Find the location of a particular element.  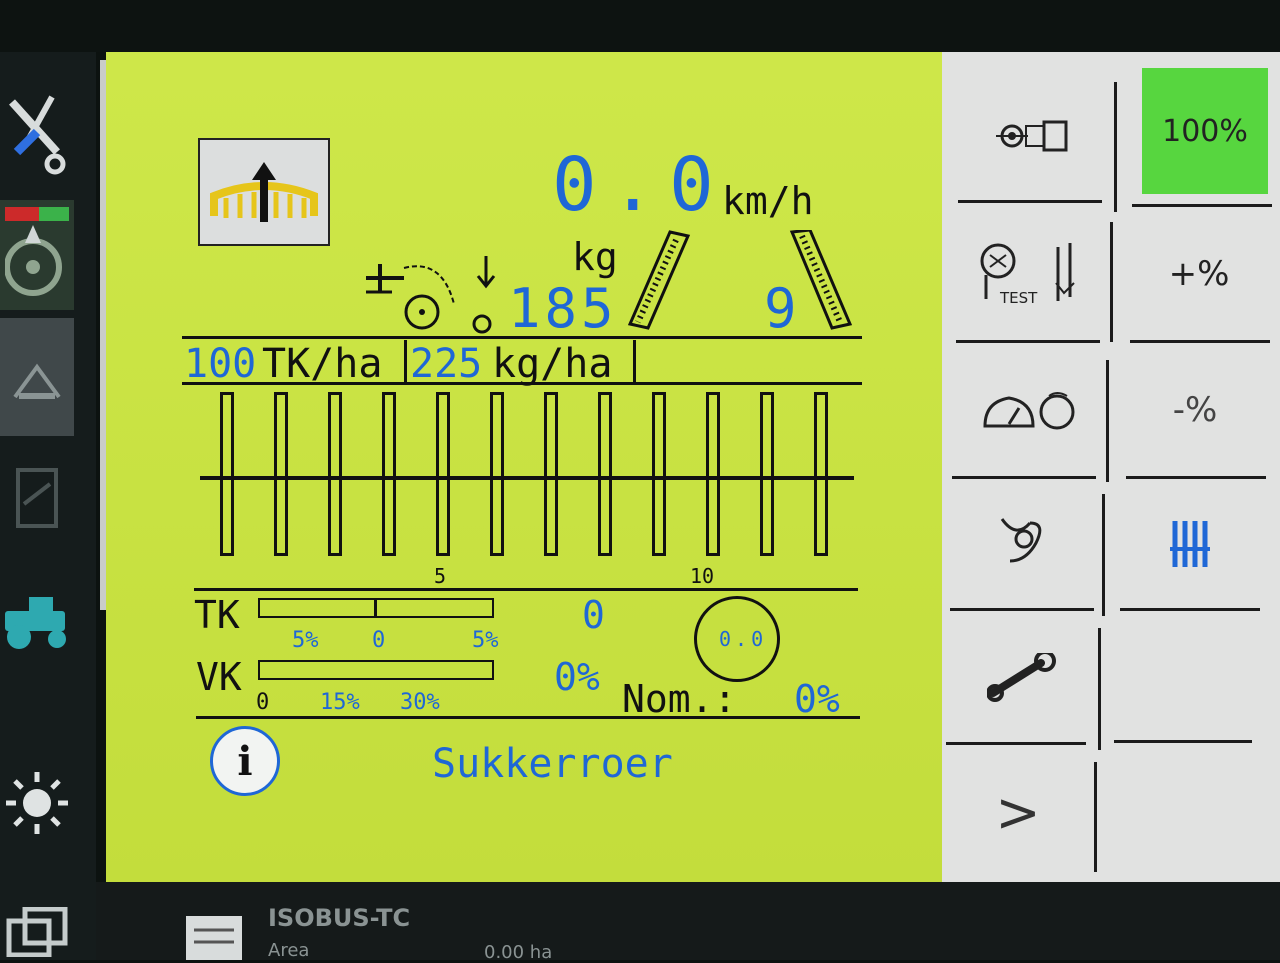

empty-softkey is located at coordinates (1183, 678).